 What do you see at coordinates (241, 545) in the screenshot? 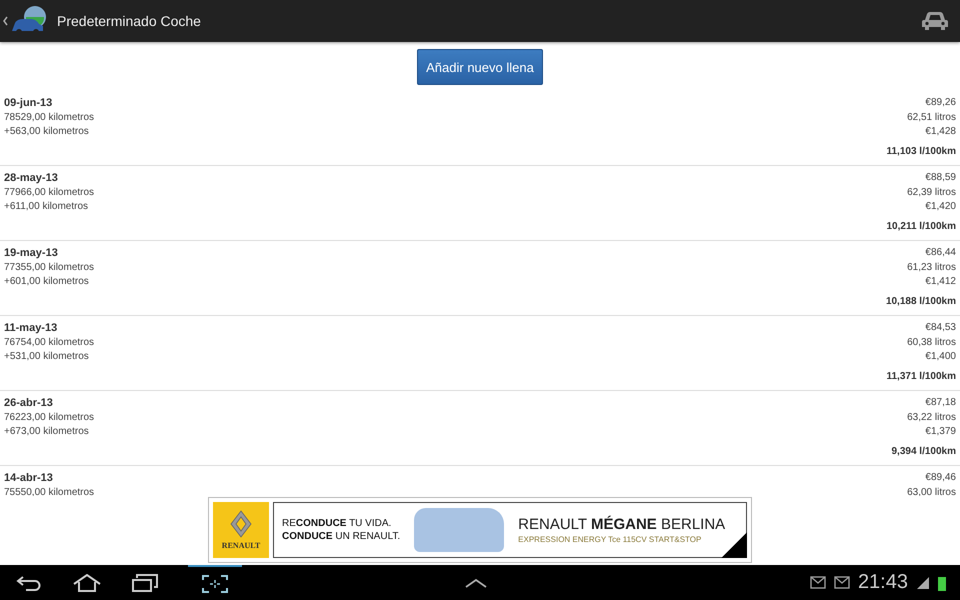
I see `brand-name: RENAULT` at bounding box center [241, 545].